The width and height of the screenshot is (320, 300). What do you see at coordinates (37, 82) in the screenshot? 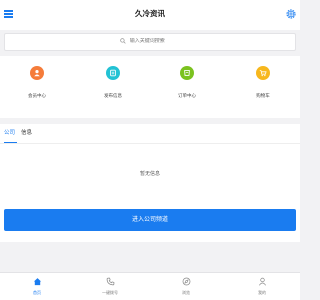
I see `grid-item-member-center: 会员中心` at bounding box center [37, 82].